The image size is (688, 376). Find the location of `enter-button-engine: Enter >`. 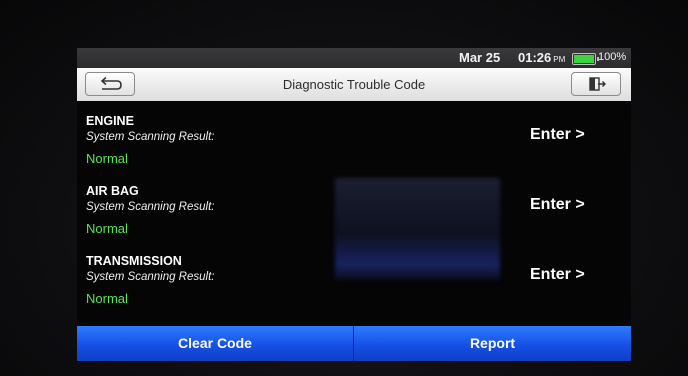

enter-button-engine: Enter > is located at coordinates (557, 135).